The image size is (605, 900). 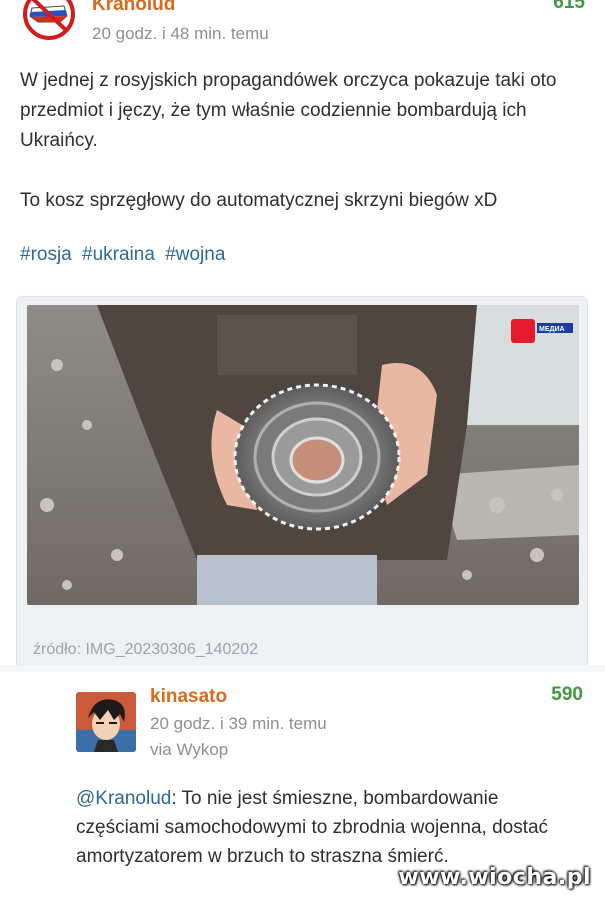 I want to click on commenter-avatar, so click(x=106, y=722).